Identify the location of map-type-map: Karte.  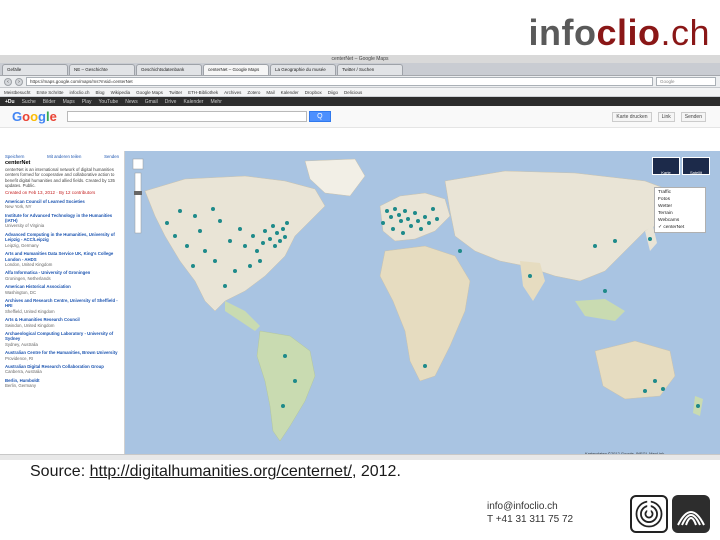
(666, 166).